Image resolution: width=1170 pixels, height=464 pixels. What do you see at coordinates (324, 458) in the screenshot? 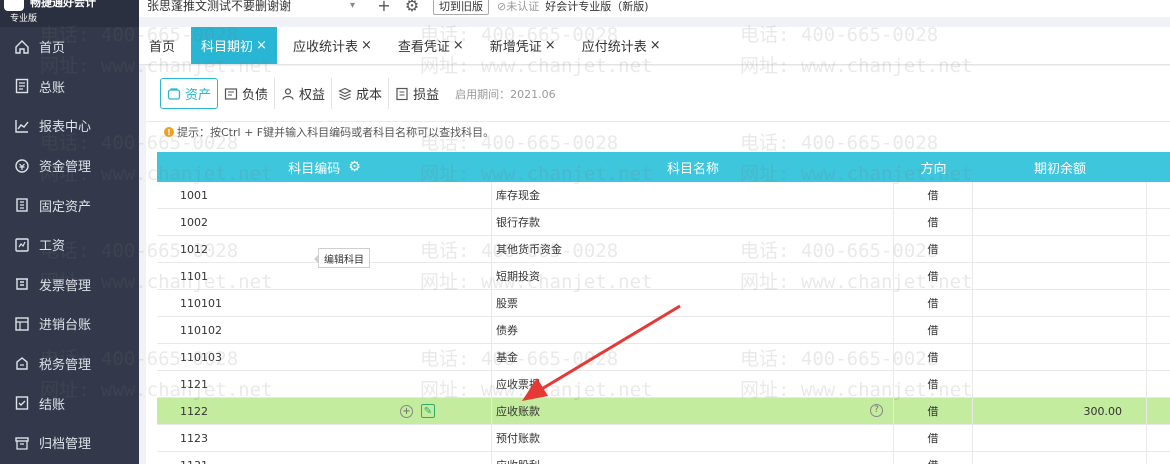
I see `cell-code: 1131` at bounding box center [324, 458].